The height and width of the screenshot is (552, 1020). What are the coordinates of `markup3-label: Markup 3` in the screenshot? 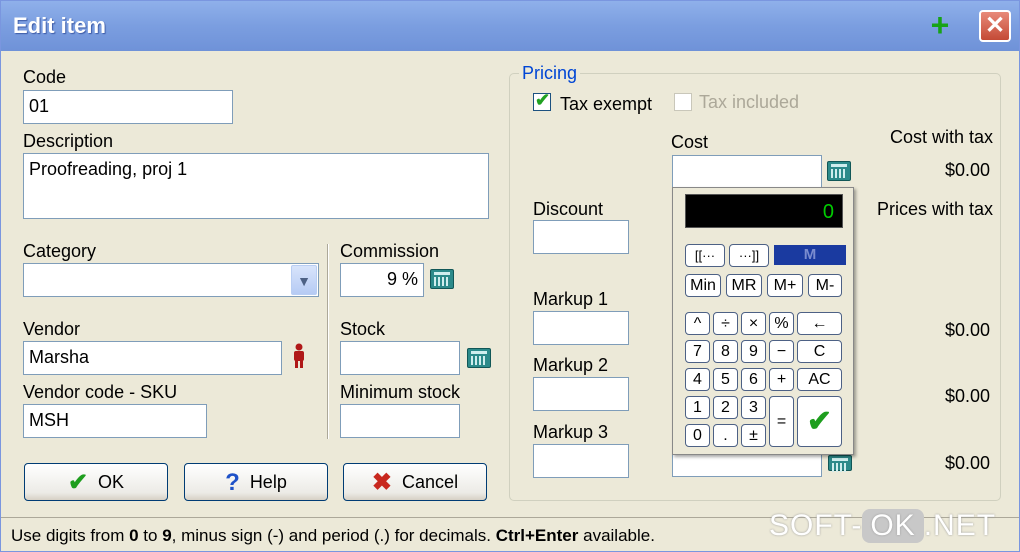 It's located at (571, 432).